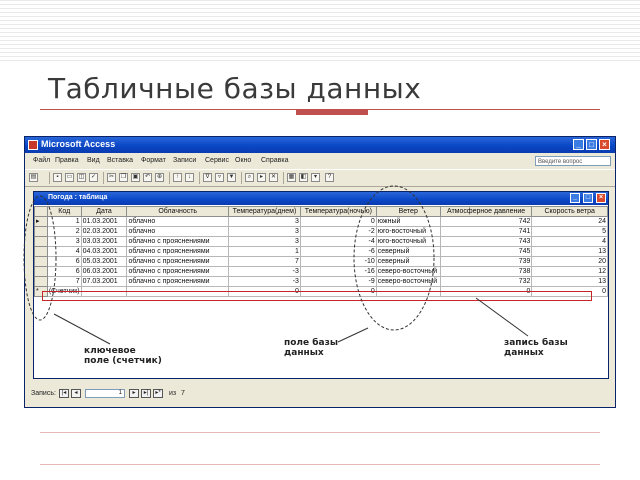 This screenshot has width=640, height=480. What do you see at coordinates (601, 198) in the screenshot?
I see `table-close-icon: ×` at bounding box center [601, 198].